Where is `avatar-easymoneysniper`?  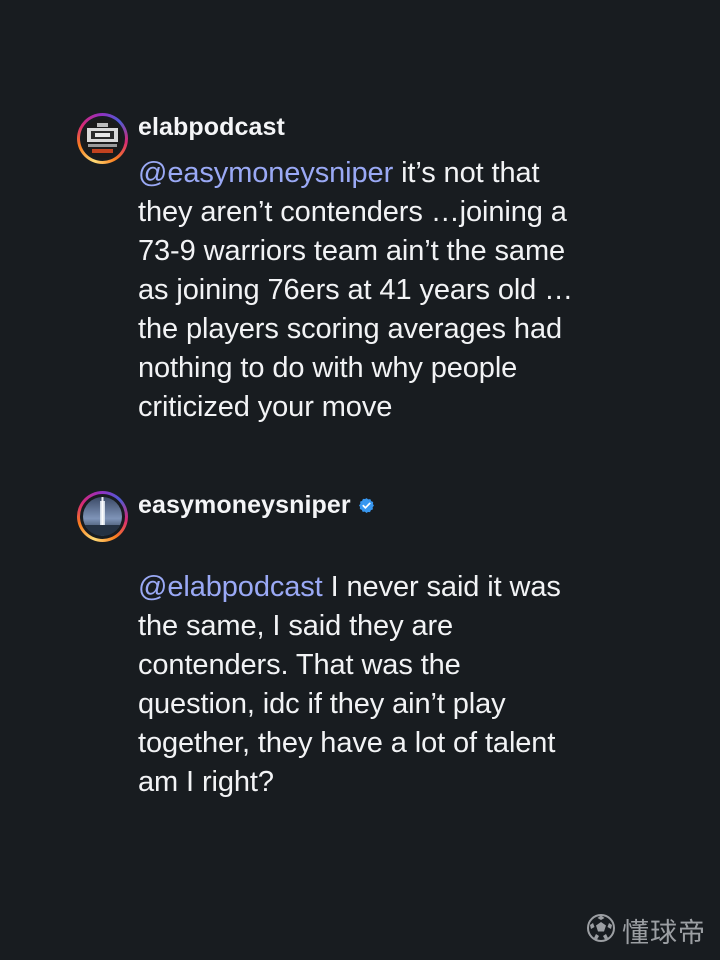 avatar-easymoneysniper is located at coordinates (102, 516).